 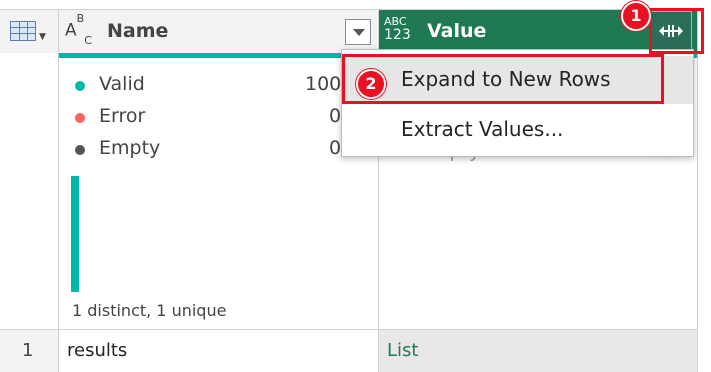 What do you see at coordinates (323, 84) in the screenshot?
I see `valid-percent: 100` at bounding box center [323, 84].